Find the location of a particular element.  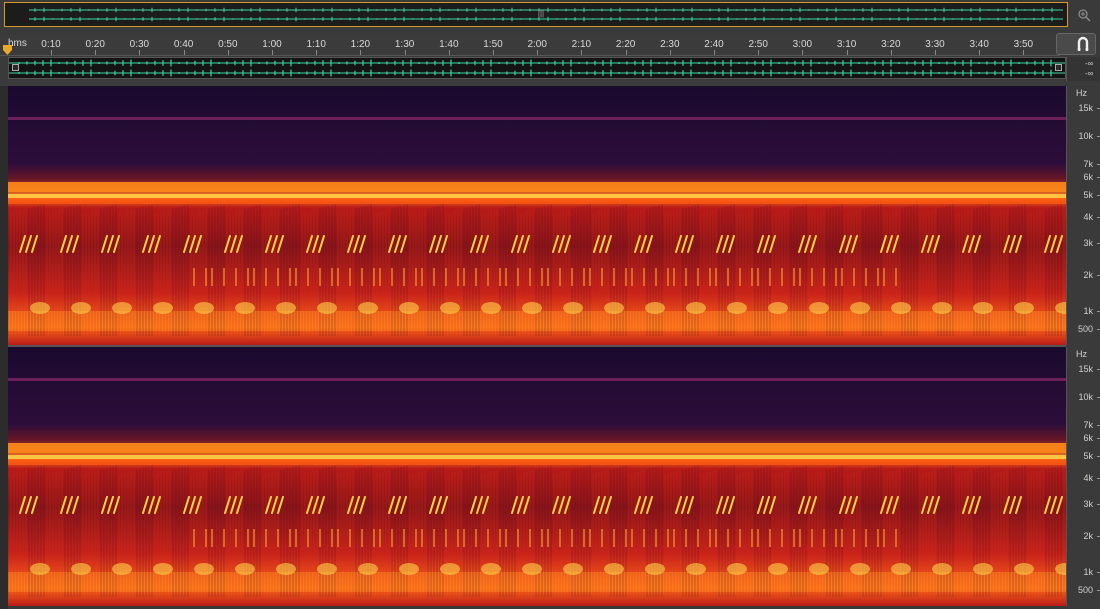

overview-navigator: ||| is located at coordinates (536, 14).